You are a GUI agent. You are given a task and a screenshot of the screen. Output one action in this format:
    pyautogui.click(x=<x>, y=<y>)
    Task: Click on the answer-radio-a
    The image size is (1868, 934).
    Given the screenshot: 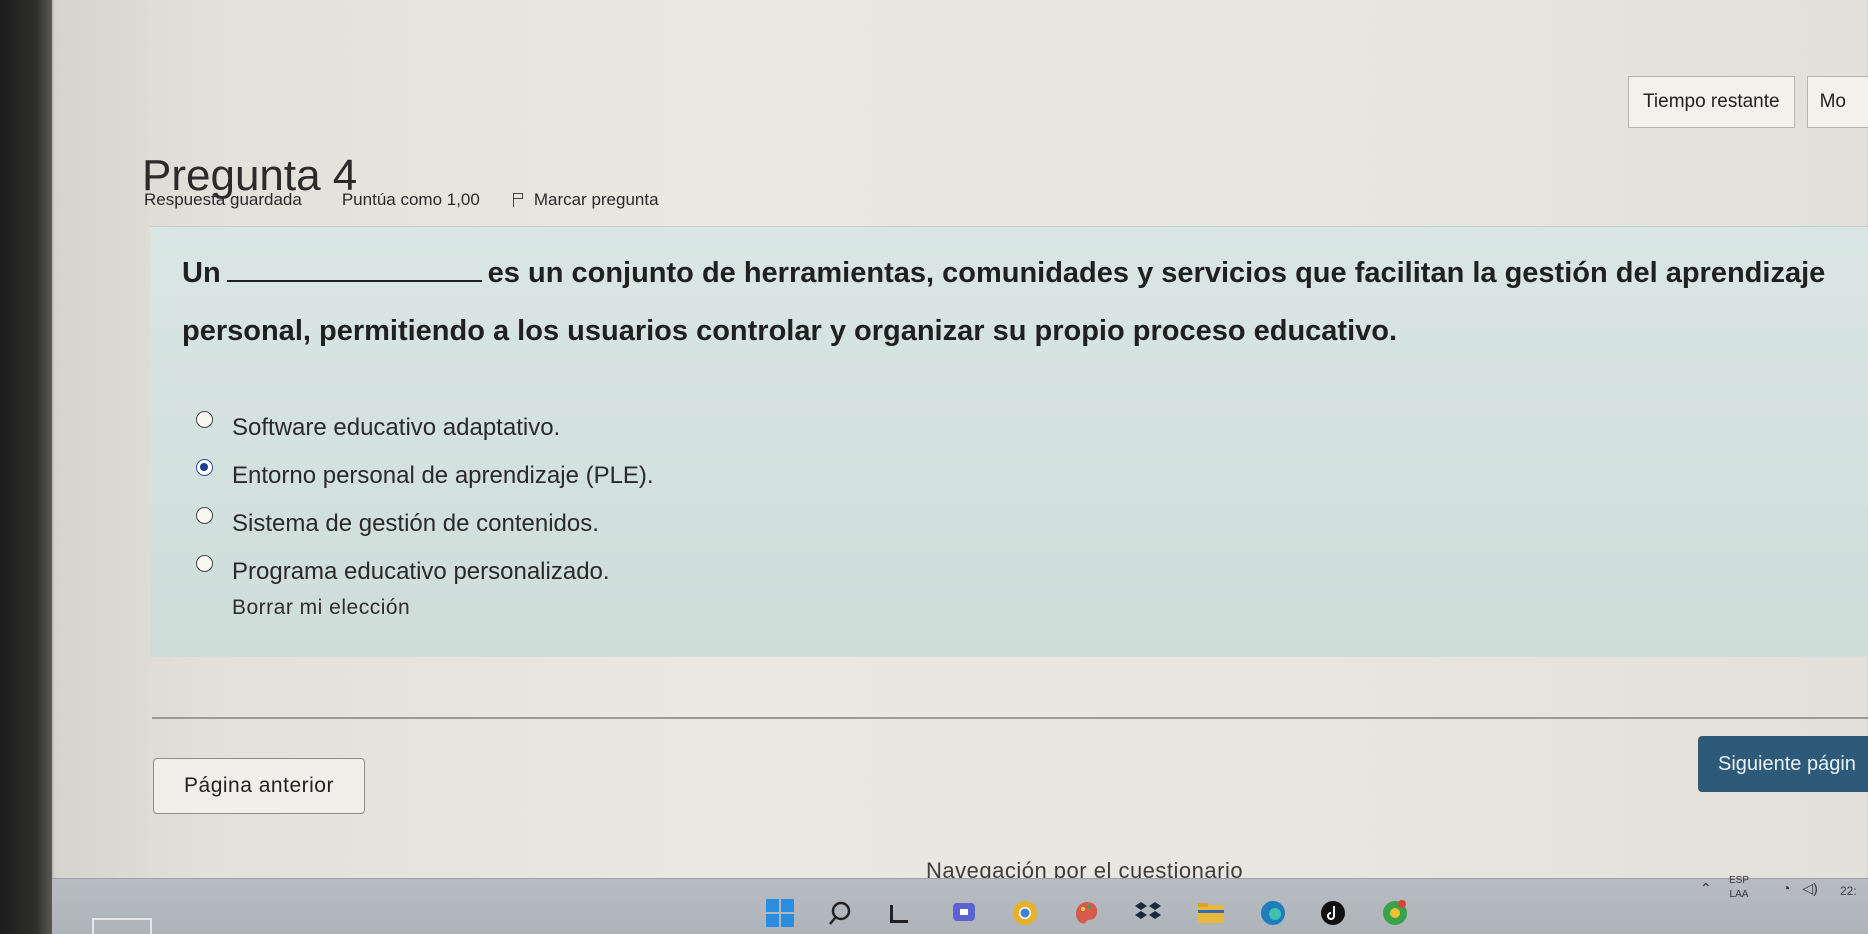 What is the action you would take?
    pyautogui.click(x=204, y=419)
    